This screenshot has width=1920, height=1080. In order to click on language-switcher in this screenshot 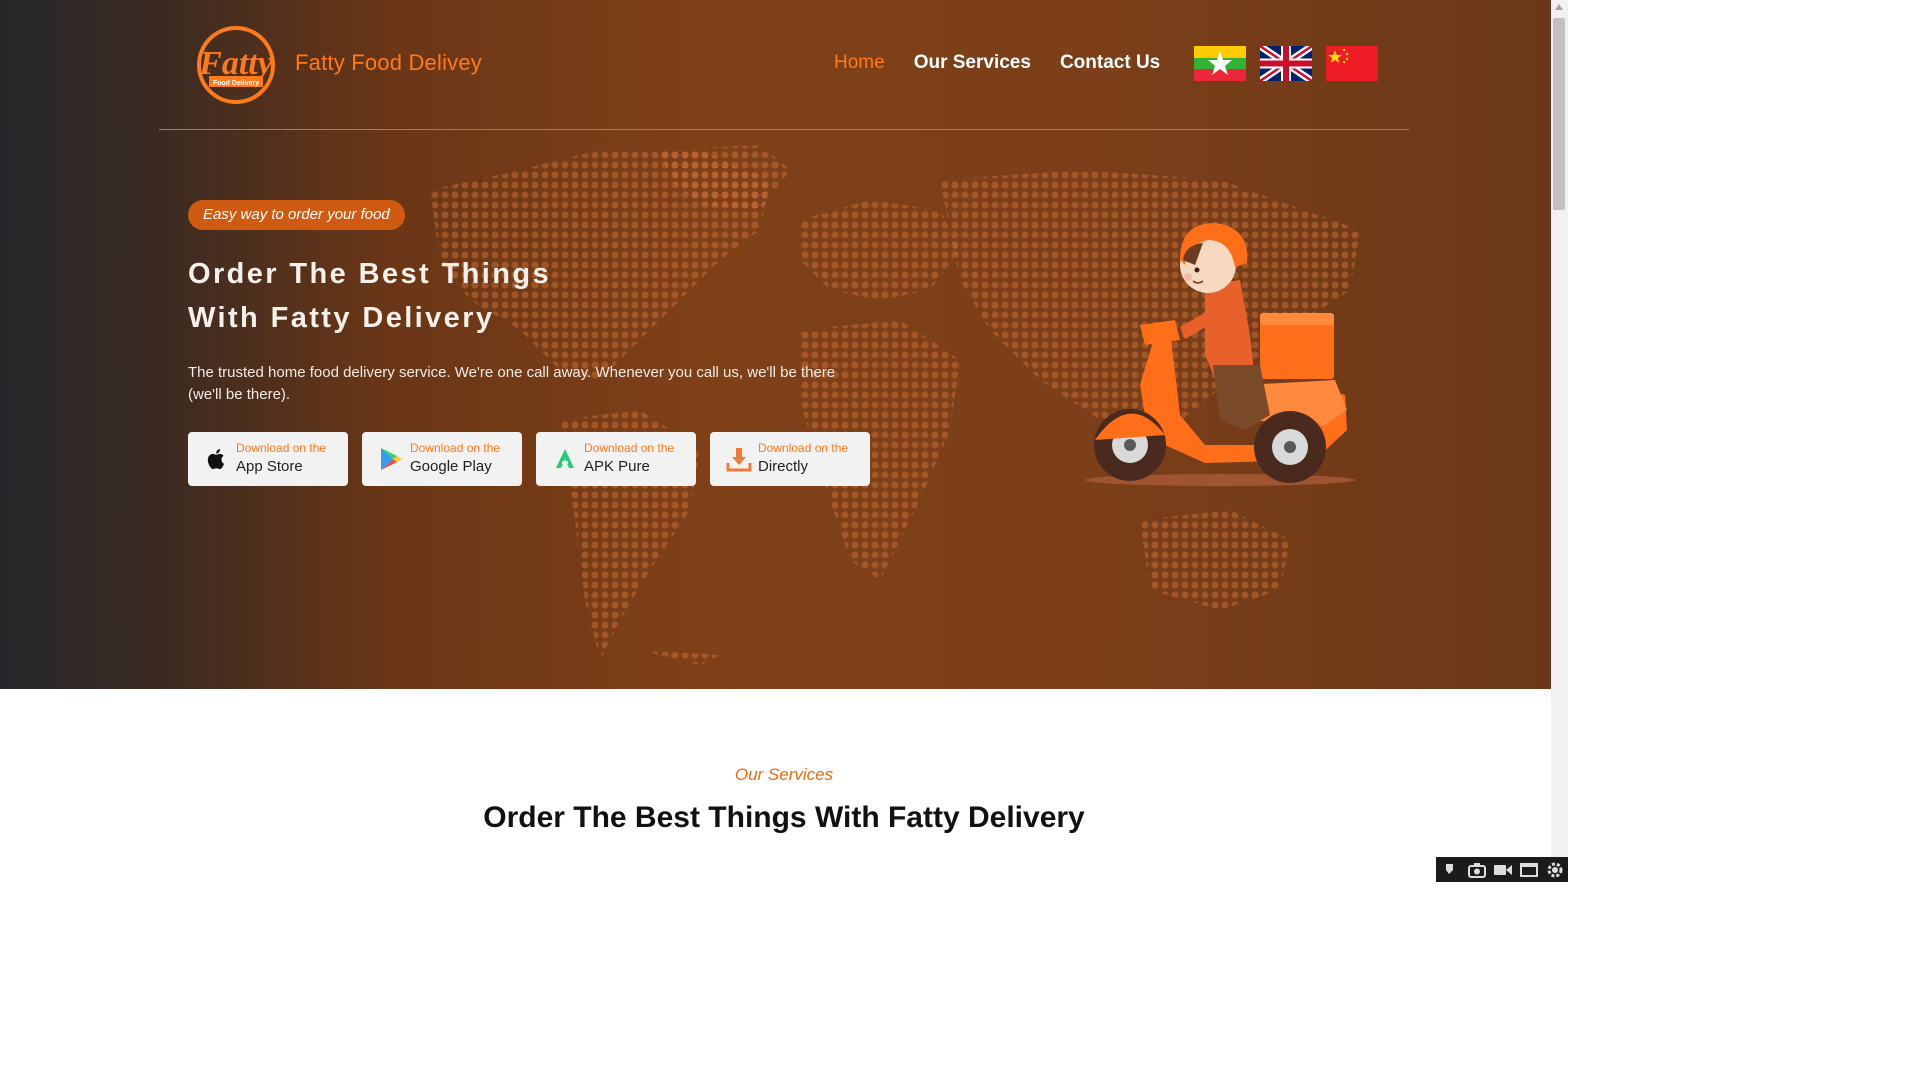, I will do `click(1286, 63)`.